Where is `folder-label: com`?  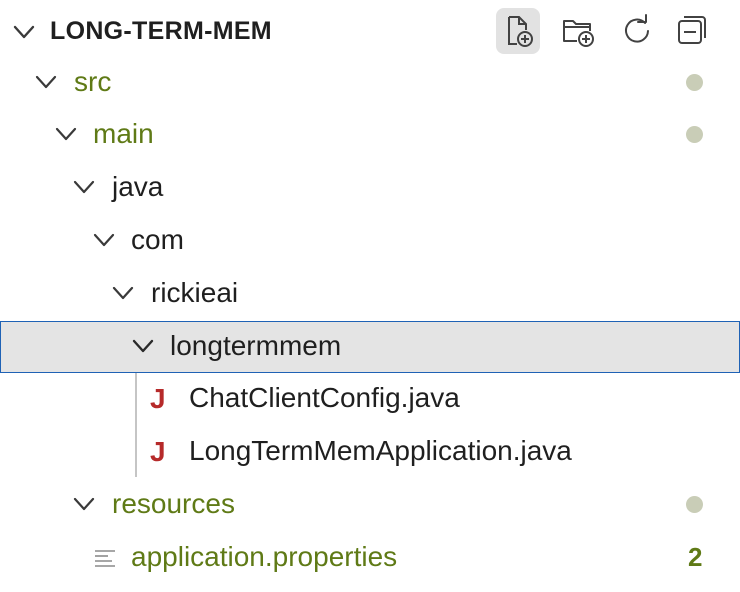
folder-label: com is located at coordinates (157, 239).